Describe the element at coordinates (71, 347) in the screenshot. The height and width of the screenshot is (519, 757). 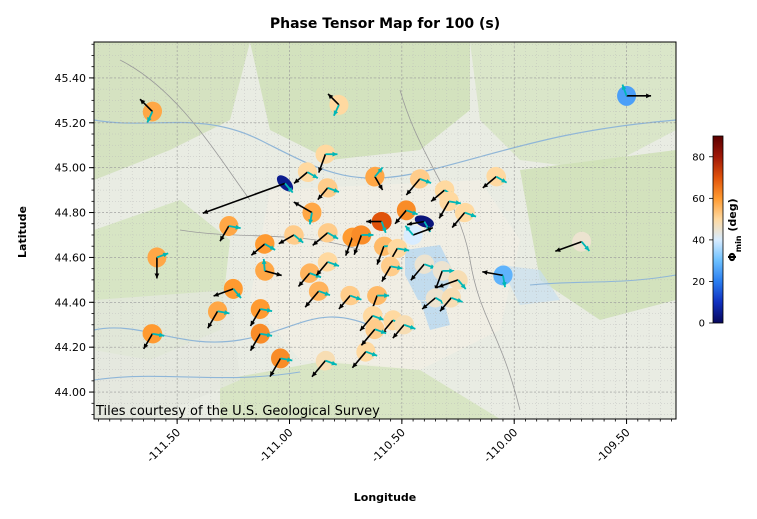
I see `y-tick-label: 44.20` at that location.